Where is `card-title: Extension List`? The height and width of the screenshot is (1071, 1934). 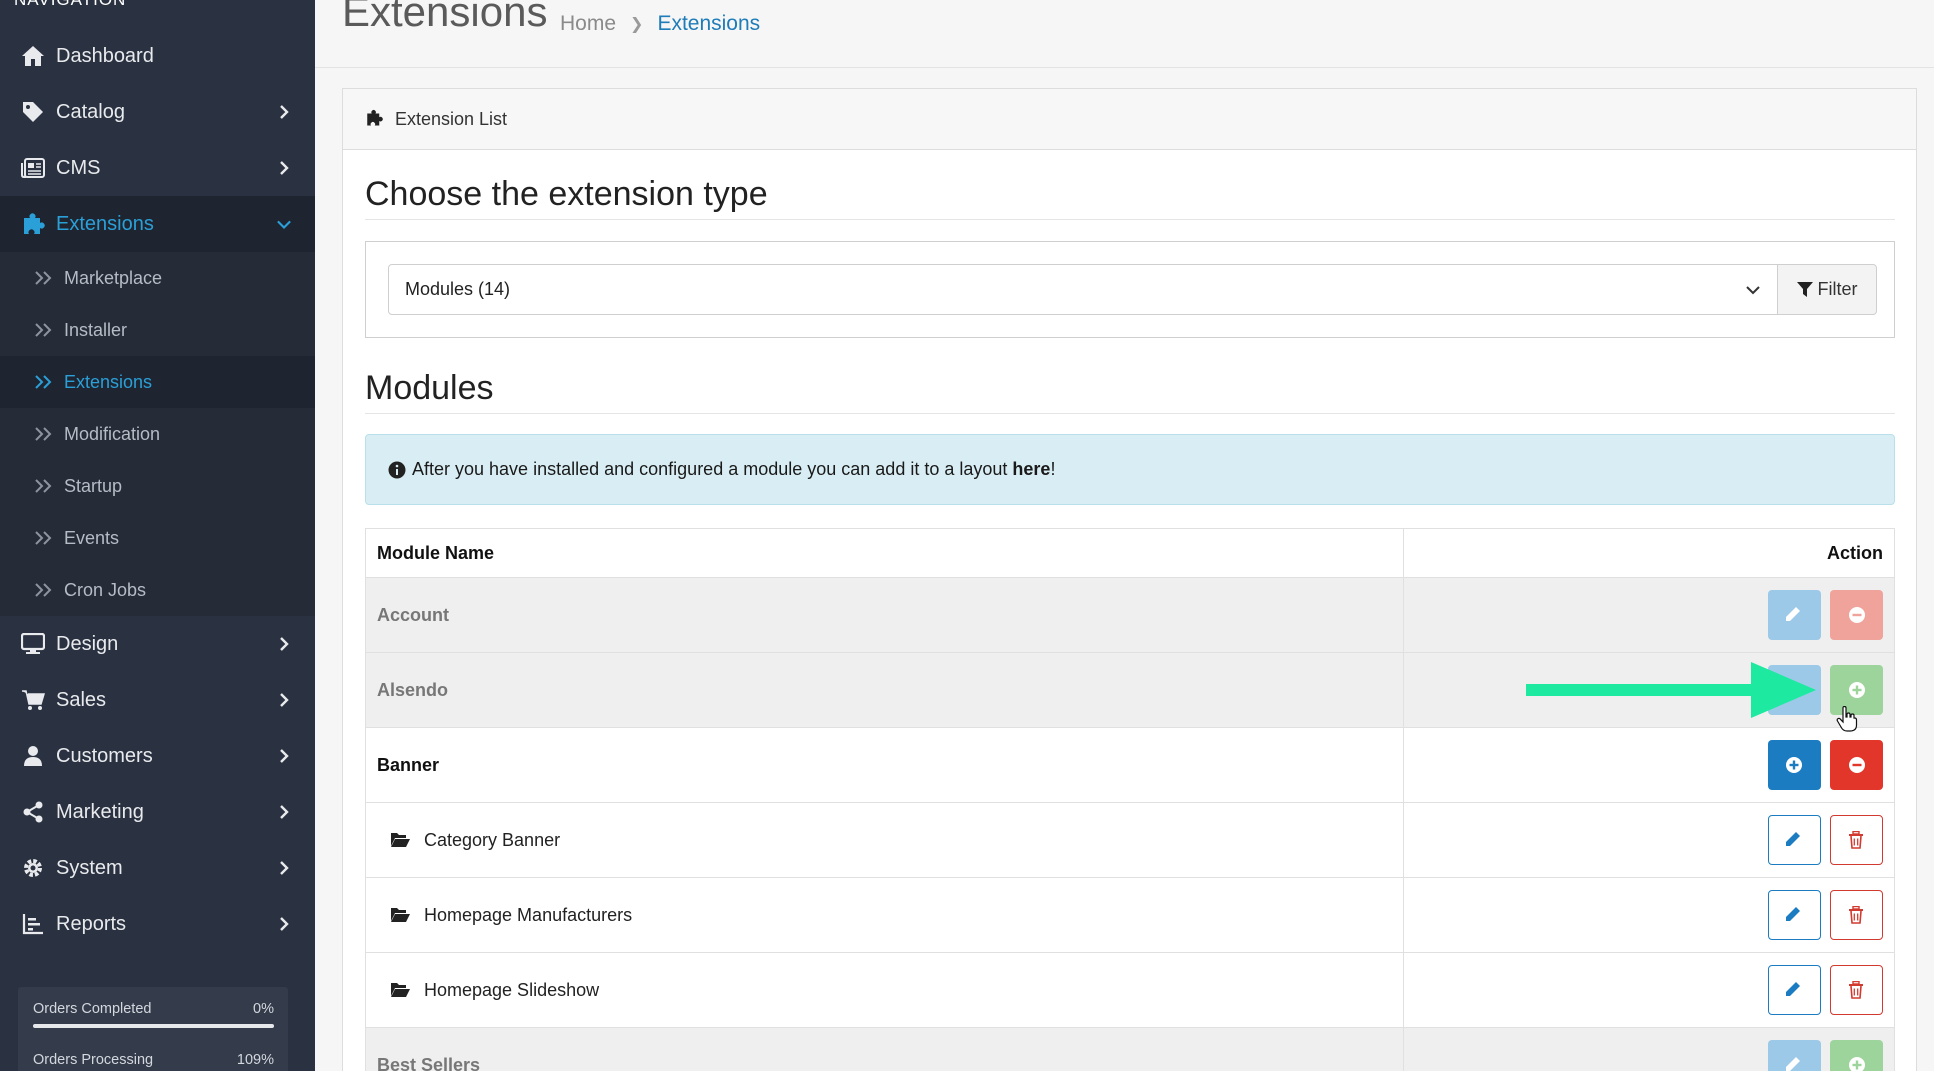 card-title: Extension List is located at coordinates (451, 118).